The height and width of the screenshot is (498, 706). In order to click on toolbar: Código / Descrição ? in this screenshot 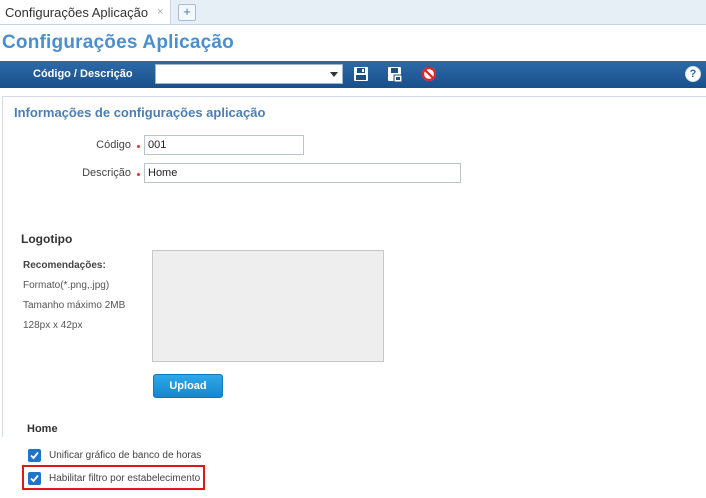, I will do `click(353, 74)`.